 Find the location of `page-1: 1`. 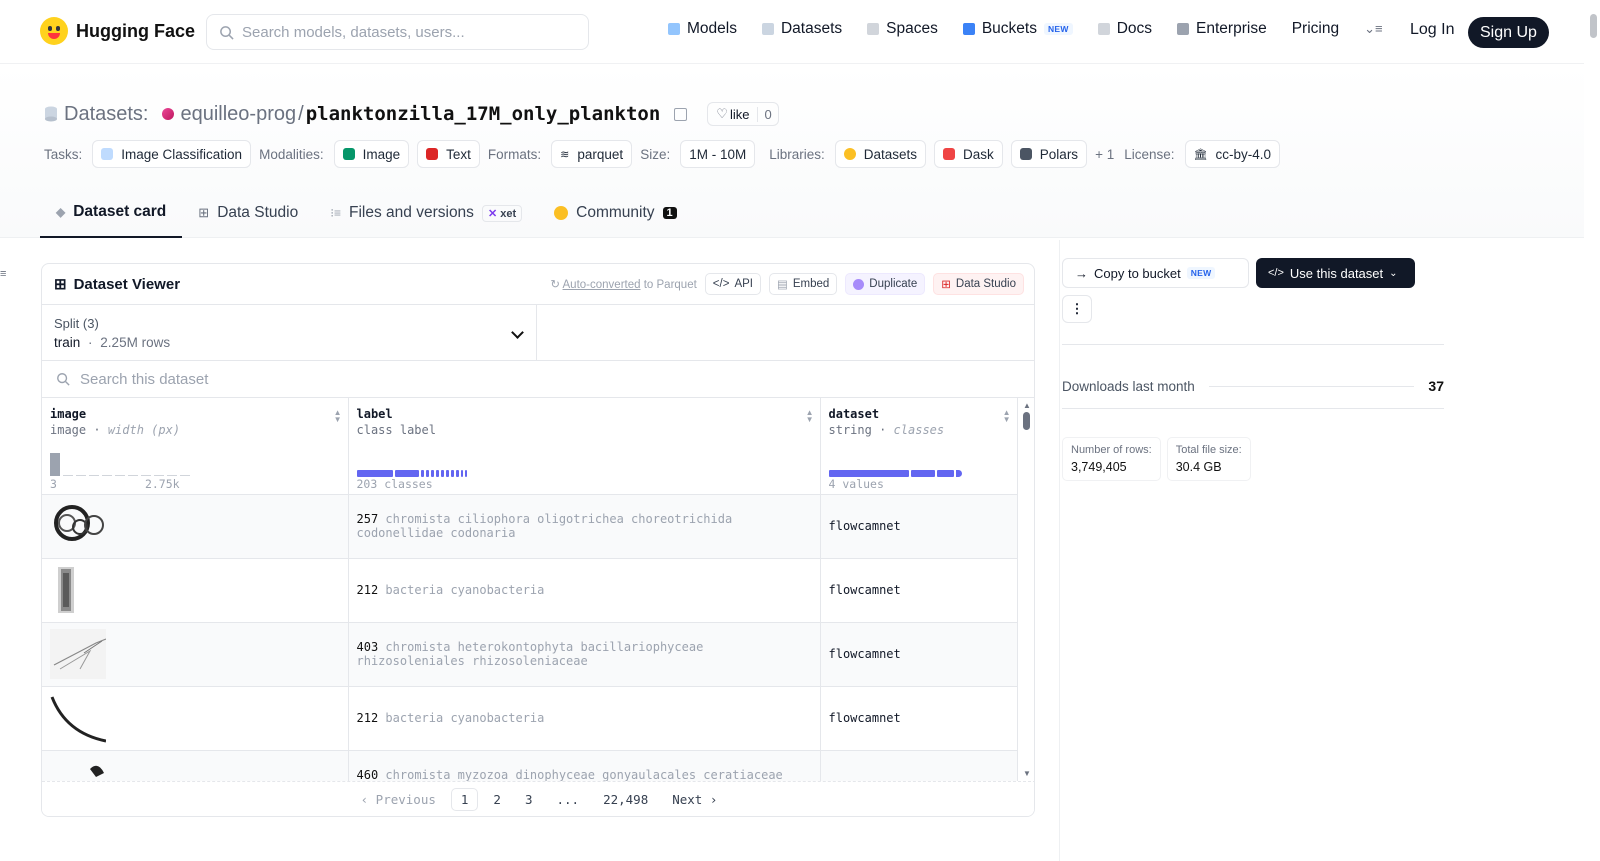

page-1: 1 is located at coordinates (464, 799).